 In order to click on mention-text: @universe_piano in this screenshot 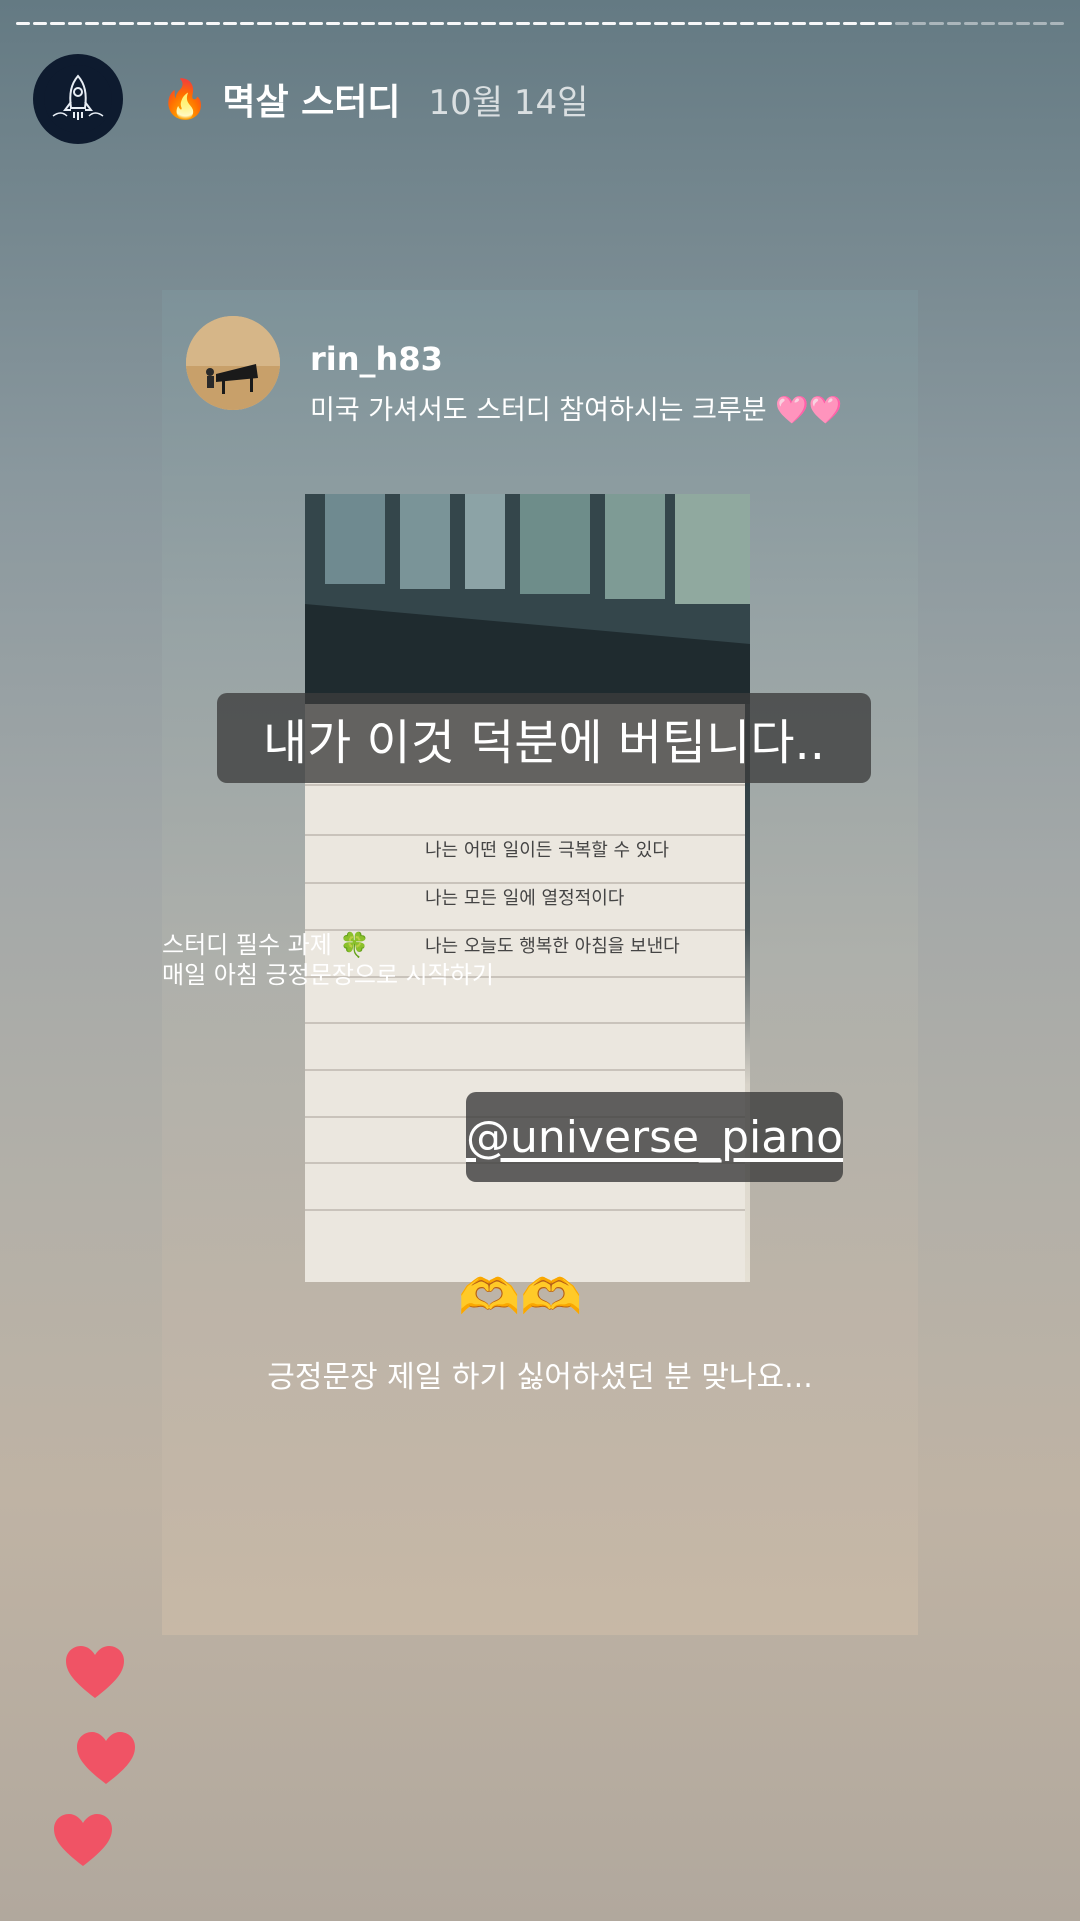, I will do `click(654, 1137)`.